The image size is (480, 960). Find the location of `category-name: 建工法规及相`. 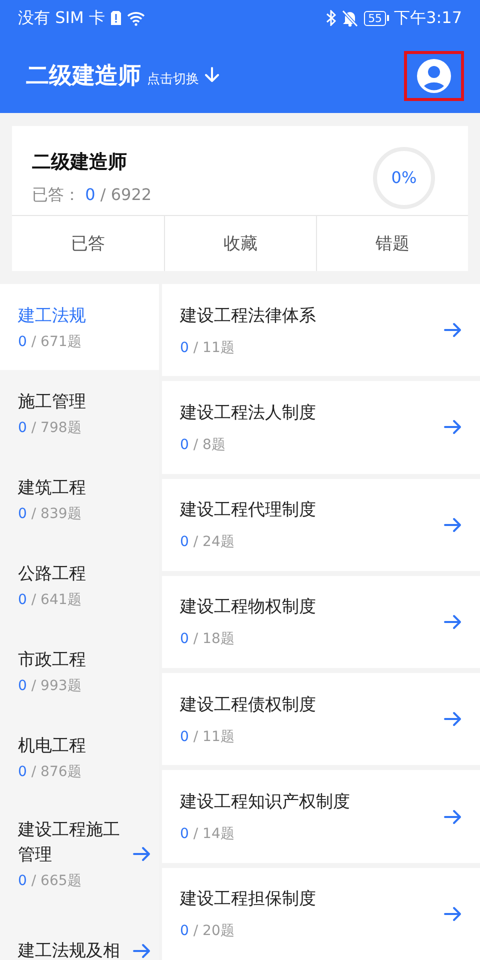

category-name: 建工法规及相 is located at coordinates (69, 950).